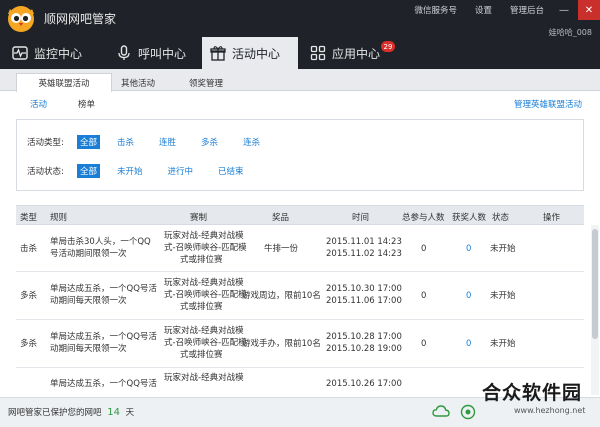 The width and height of the screenshot is (600, 427). I want to click on col-action: 操作, so click(552, 218).